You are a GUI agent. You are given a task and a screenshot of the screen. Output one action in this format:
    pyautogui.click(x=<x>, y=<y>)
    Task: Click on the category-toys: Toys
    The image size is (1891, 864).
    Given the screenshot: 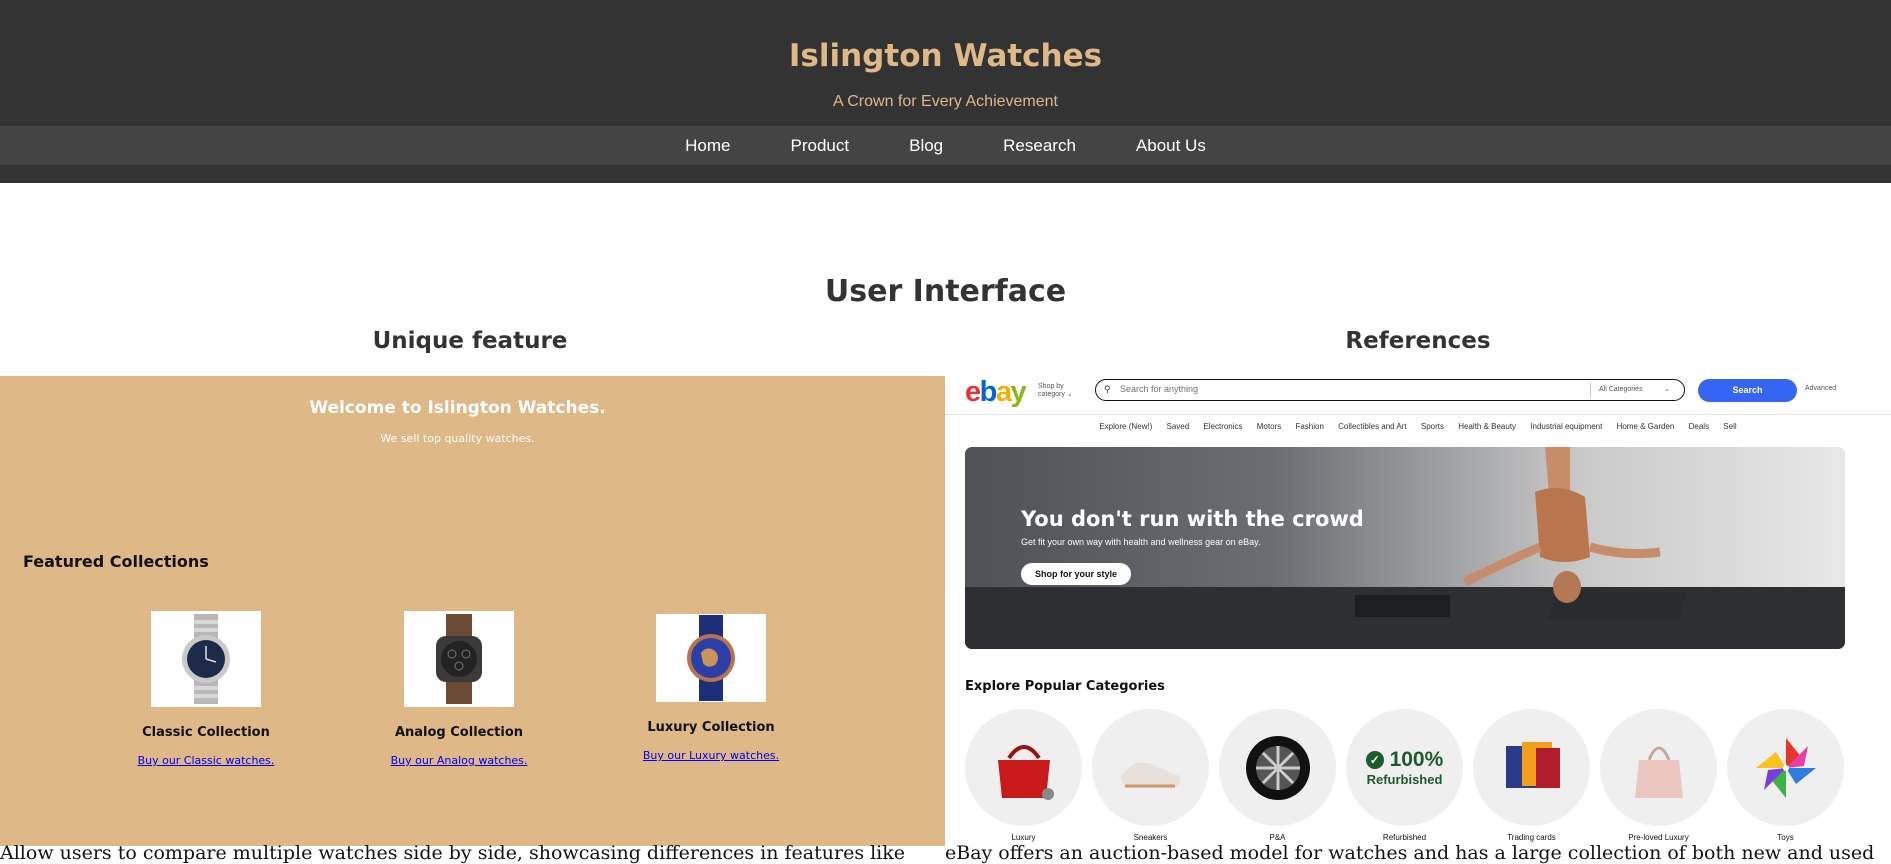 What is the action you would take?
    pyautogui.click(x=1785, y=775)
    